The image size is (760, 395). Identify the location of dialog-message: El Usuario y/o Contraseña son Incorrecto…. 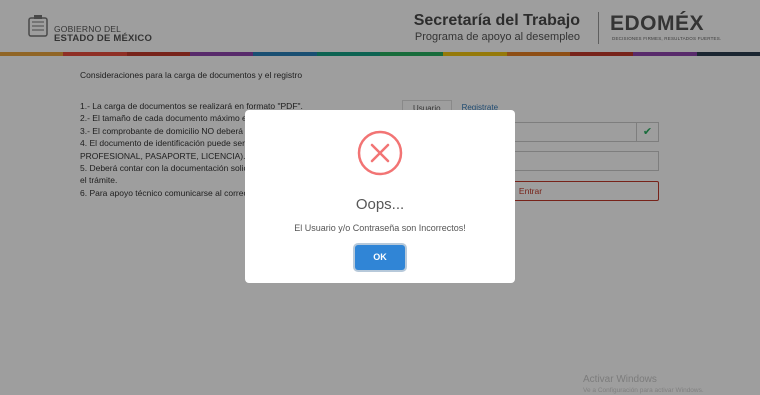
(380, 228).